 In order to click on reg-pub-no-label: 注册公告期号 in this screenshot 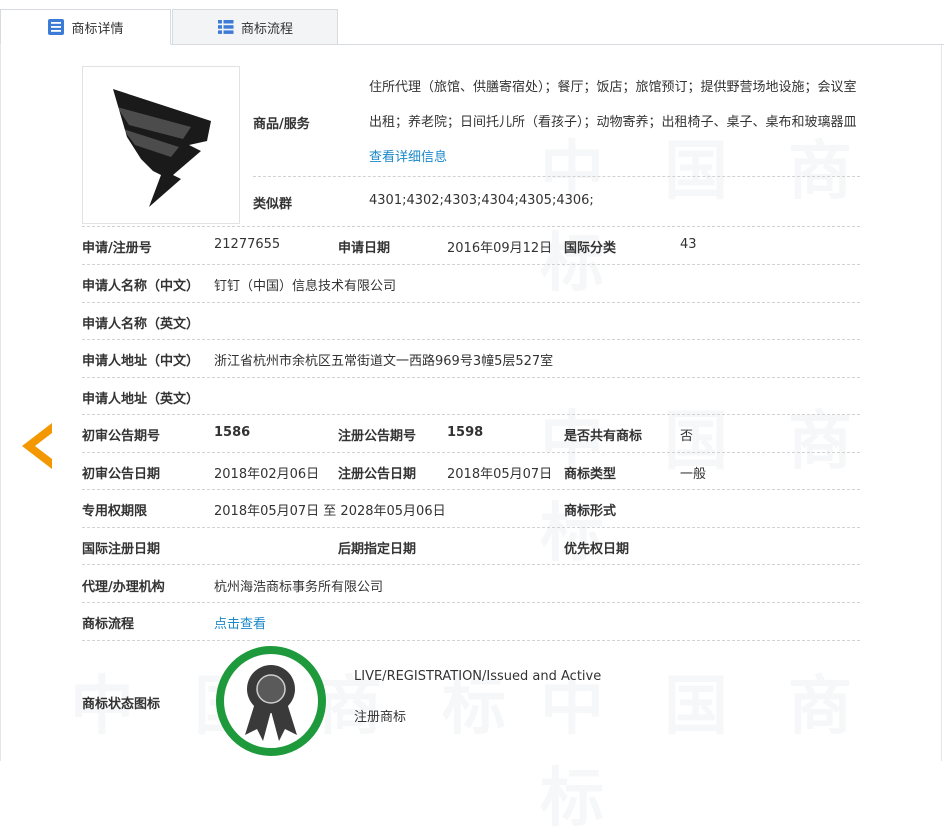, I will do `click(377, 436)`.